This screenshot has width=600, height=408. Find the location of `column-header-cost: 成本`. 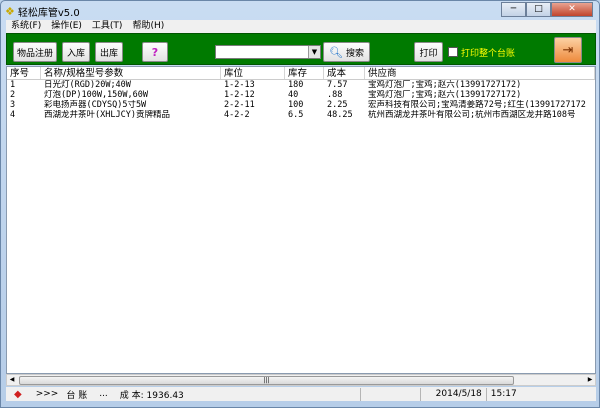

column-header-cost: 成本 is located at coordinates (344, 73).